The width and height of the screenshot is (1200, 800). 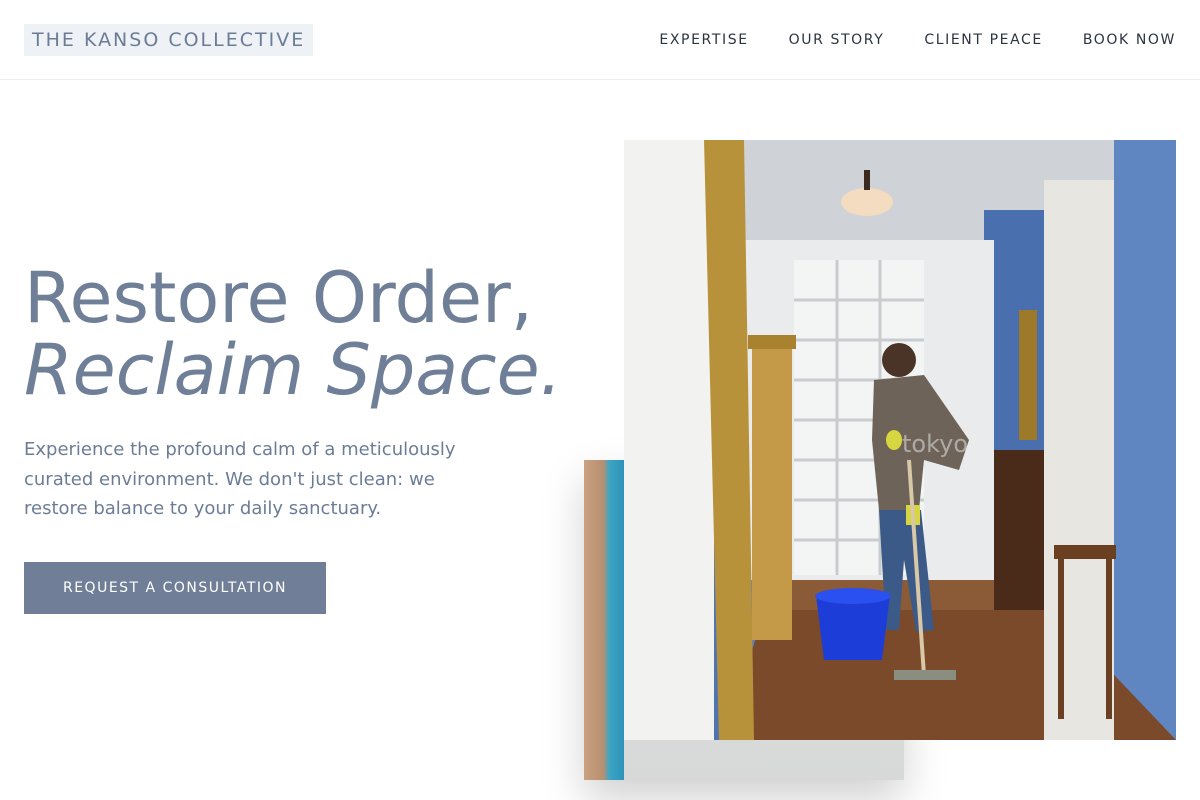 I want to click on hero-title-line-1: Restore Order,, so click(x=279, y=298).